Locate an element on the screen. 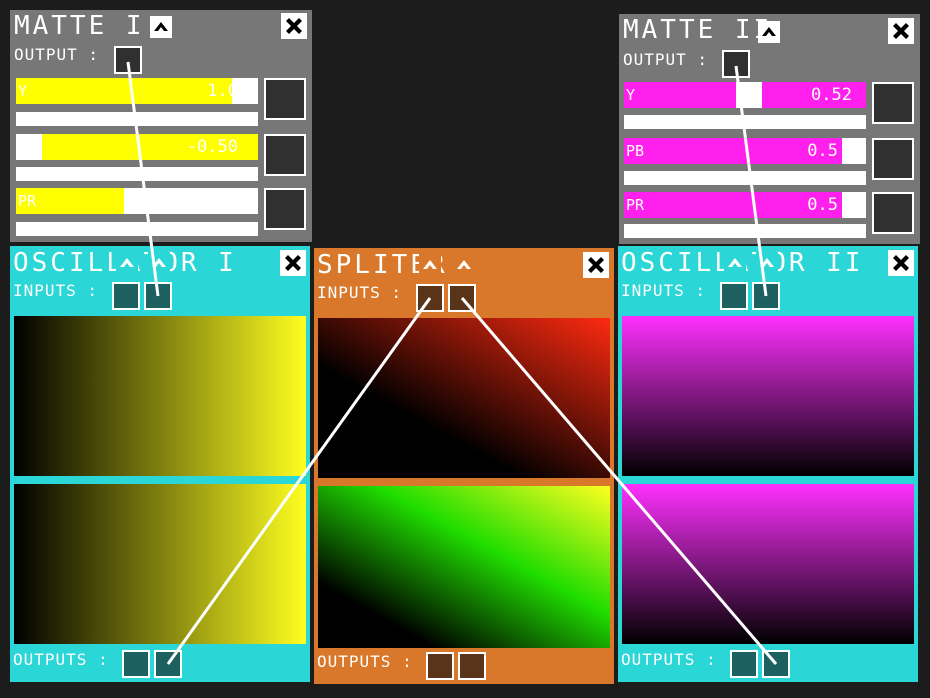 The height and width of the screenshot is (698, 930). slider-name: PB is located at coordinates (635, 151).